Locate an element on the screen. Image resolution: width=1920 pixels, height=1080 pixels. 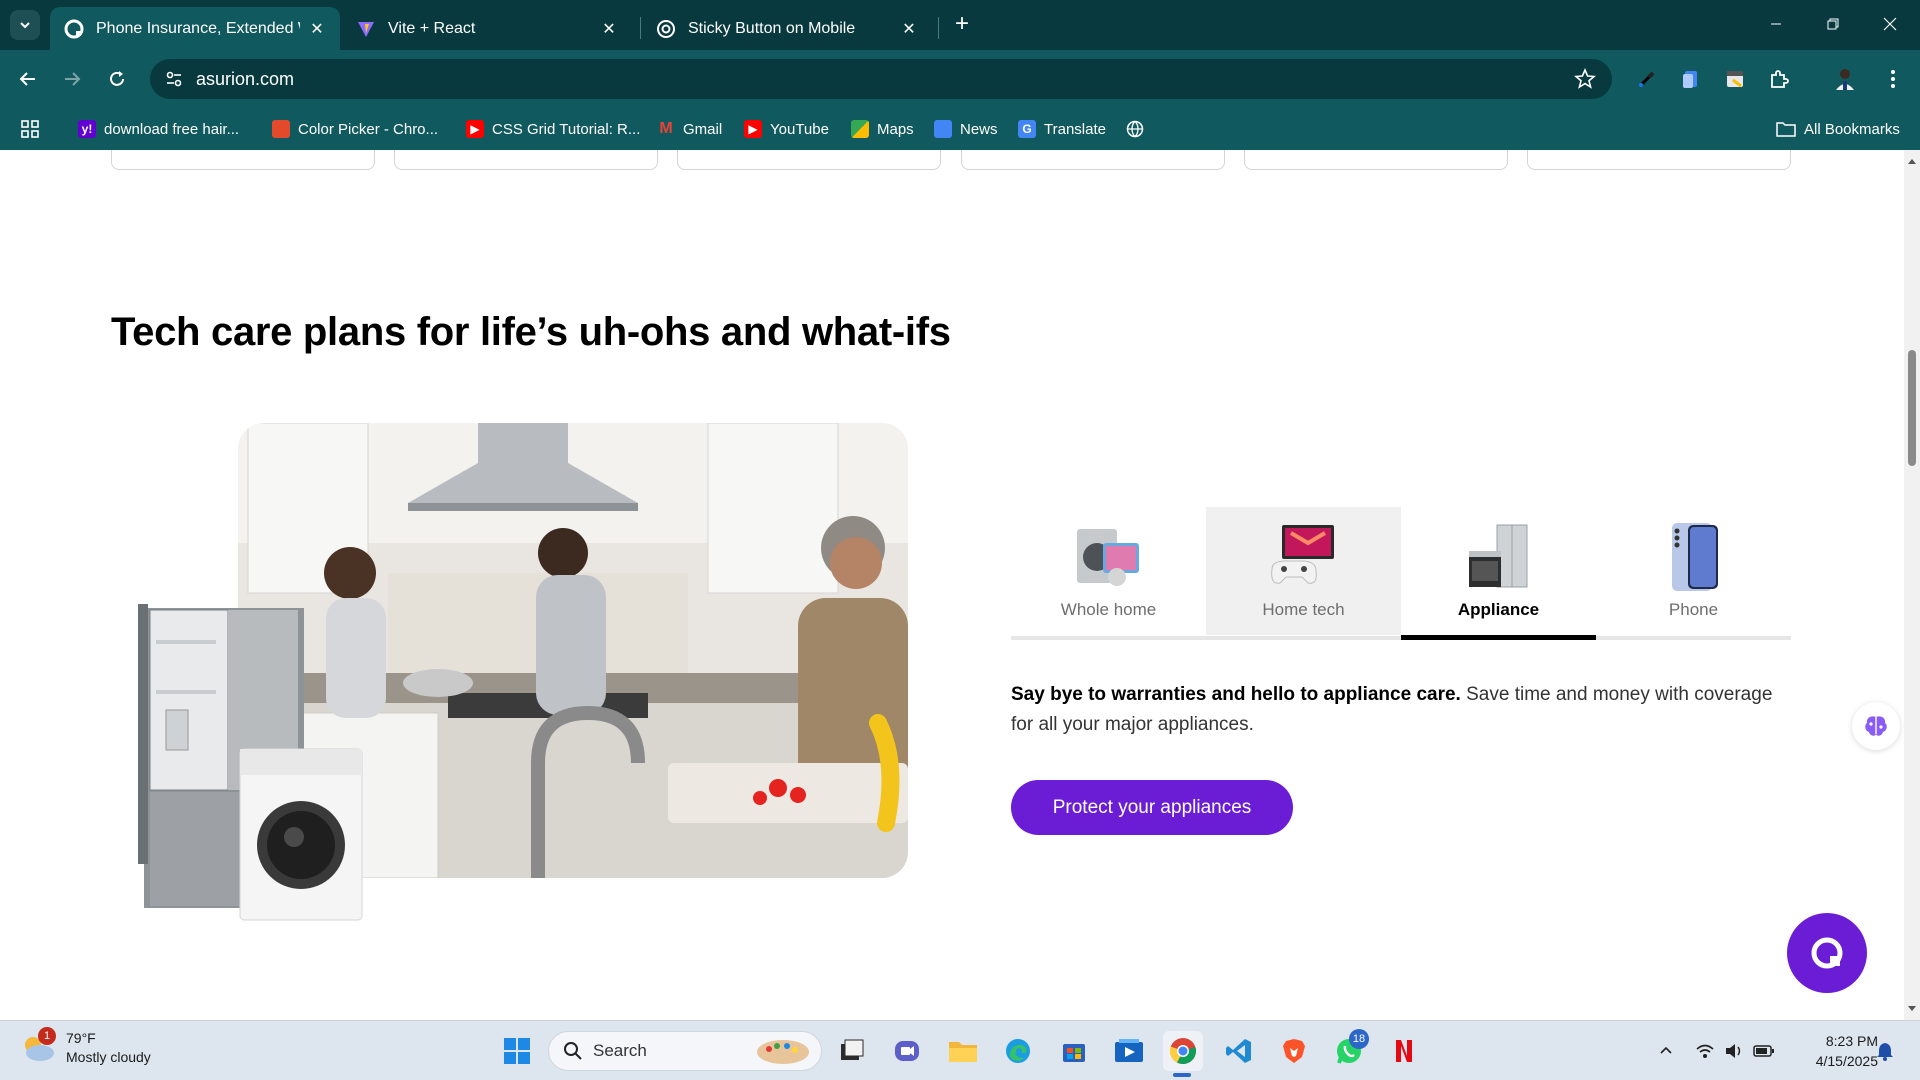
start-button is located at coordinates (517, 1051).